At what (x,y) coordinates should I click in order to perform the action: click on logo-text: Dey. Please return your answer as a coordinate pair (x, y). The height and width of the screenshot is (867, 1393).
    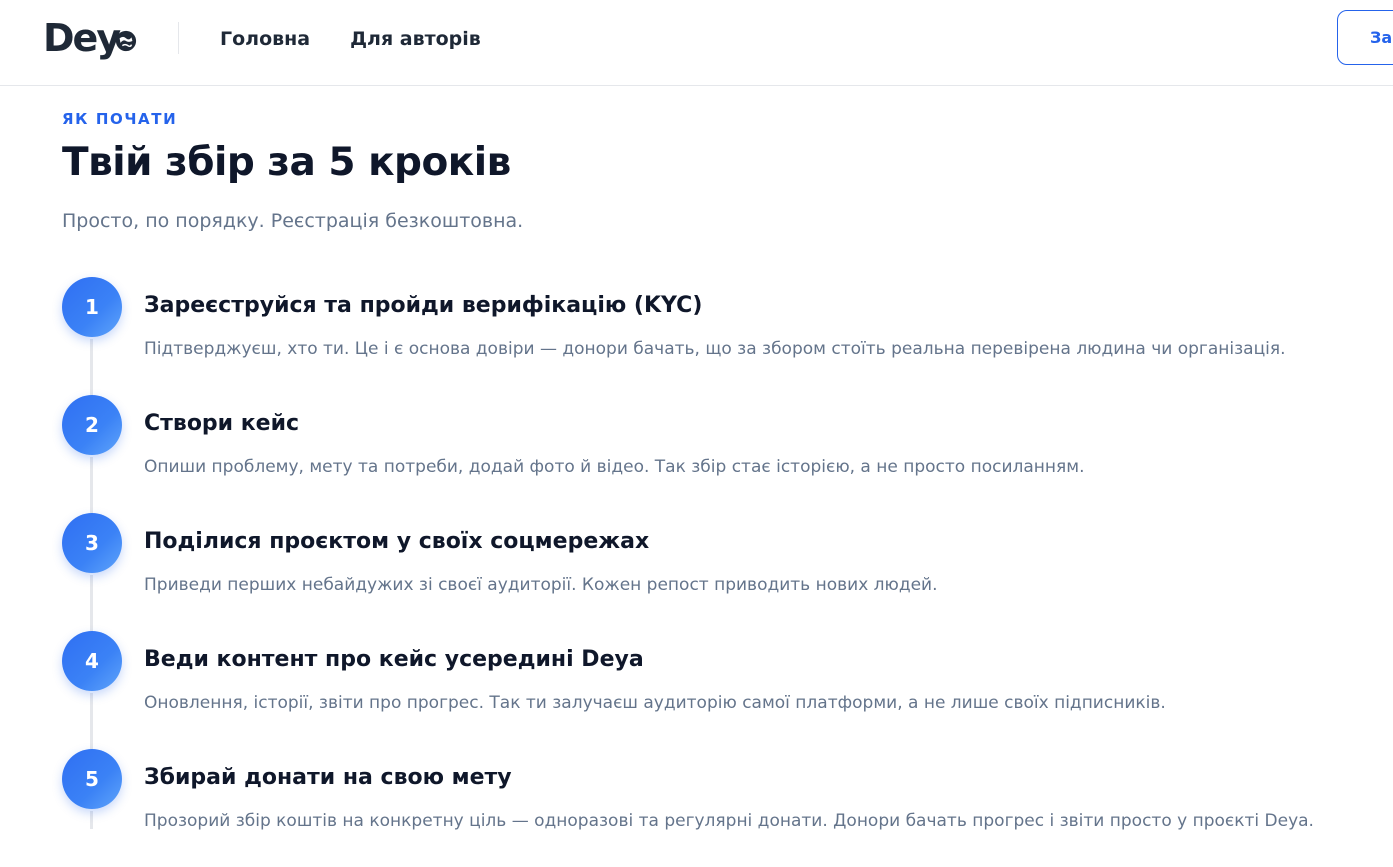
    Looking at the image, I should click on (82, 38).